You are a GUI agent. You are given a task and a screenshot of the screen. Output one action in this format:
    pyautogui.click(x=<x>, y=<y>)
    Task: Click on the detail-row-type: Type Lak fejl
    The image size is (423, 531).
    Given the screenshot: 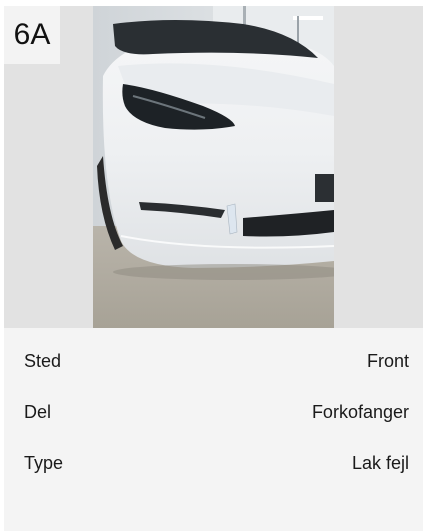 What is the action you would take?
    pyautogui.click(x=216, y=463)
    